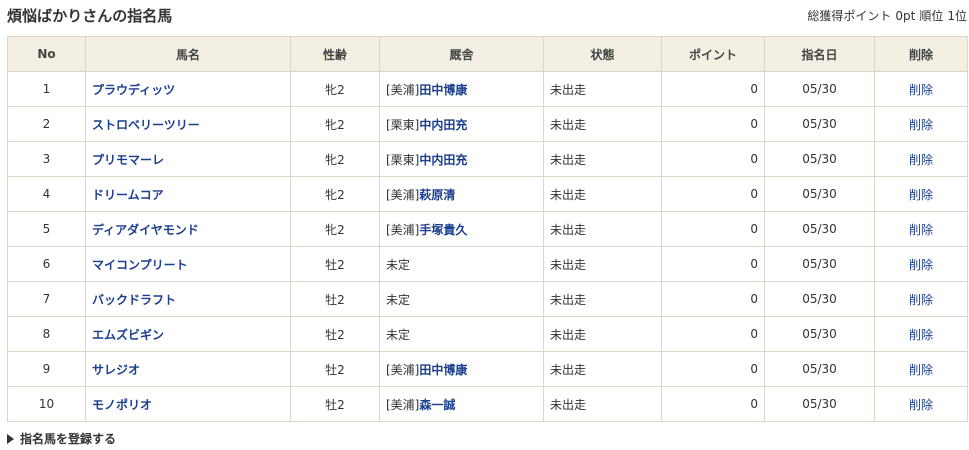 This screenshot has height=450, width=969. What do you see at coordinates (188, 54) in the screenshot?
I see `column-header-horse-name: 馬名` at bounding box center [188, 54].